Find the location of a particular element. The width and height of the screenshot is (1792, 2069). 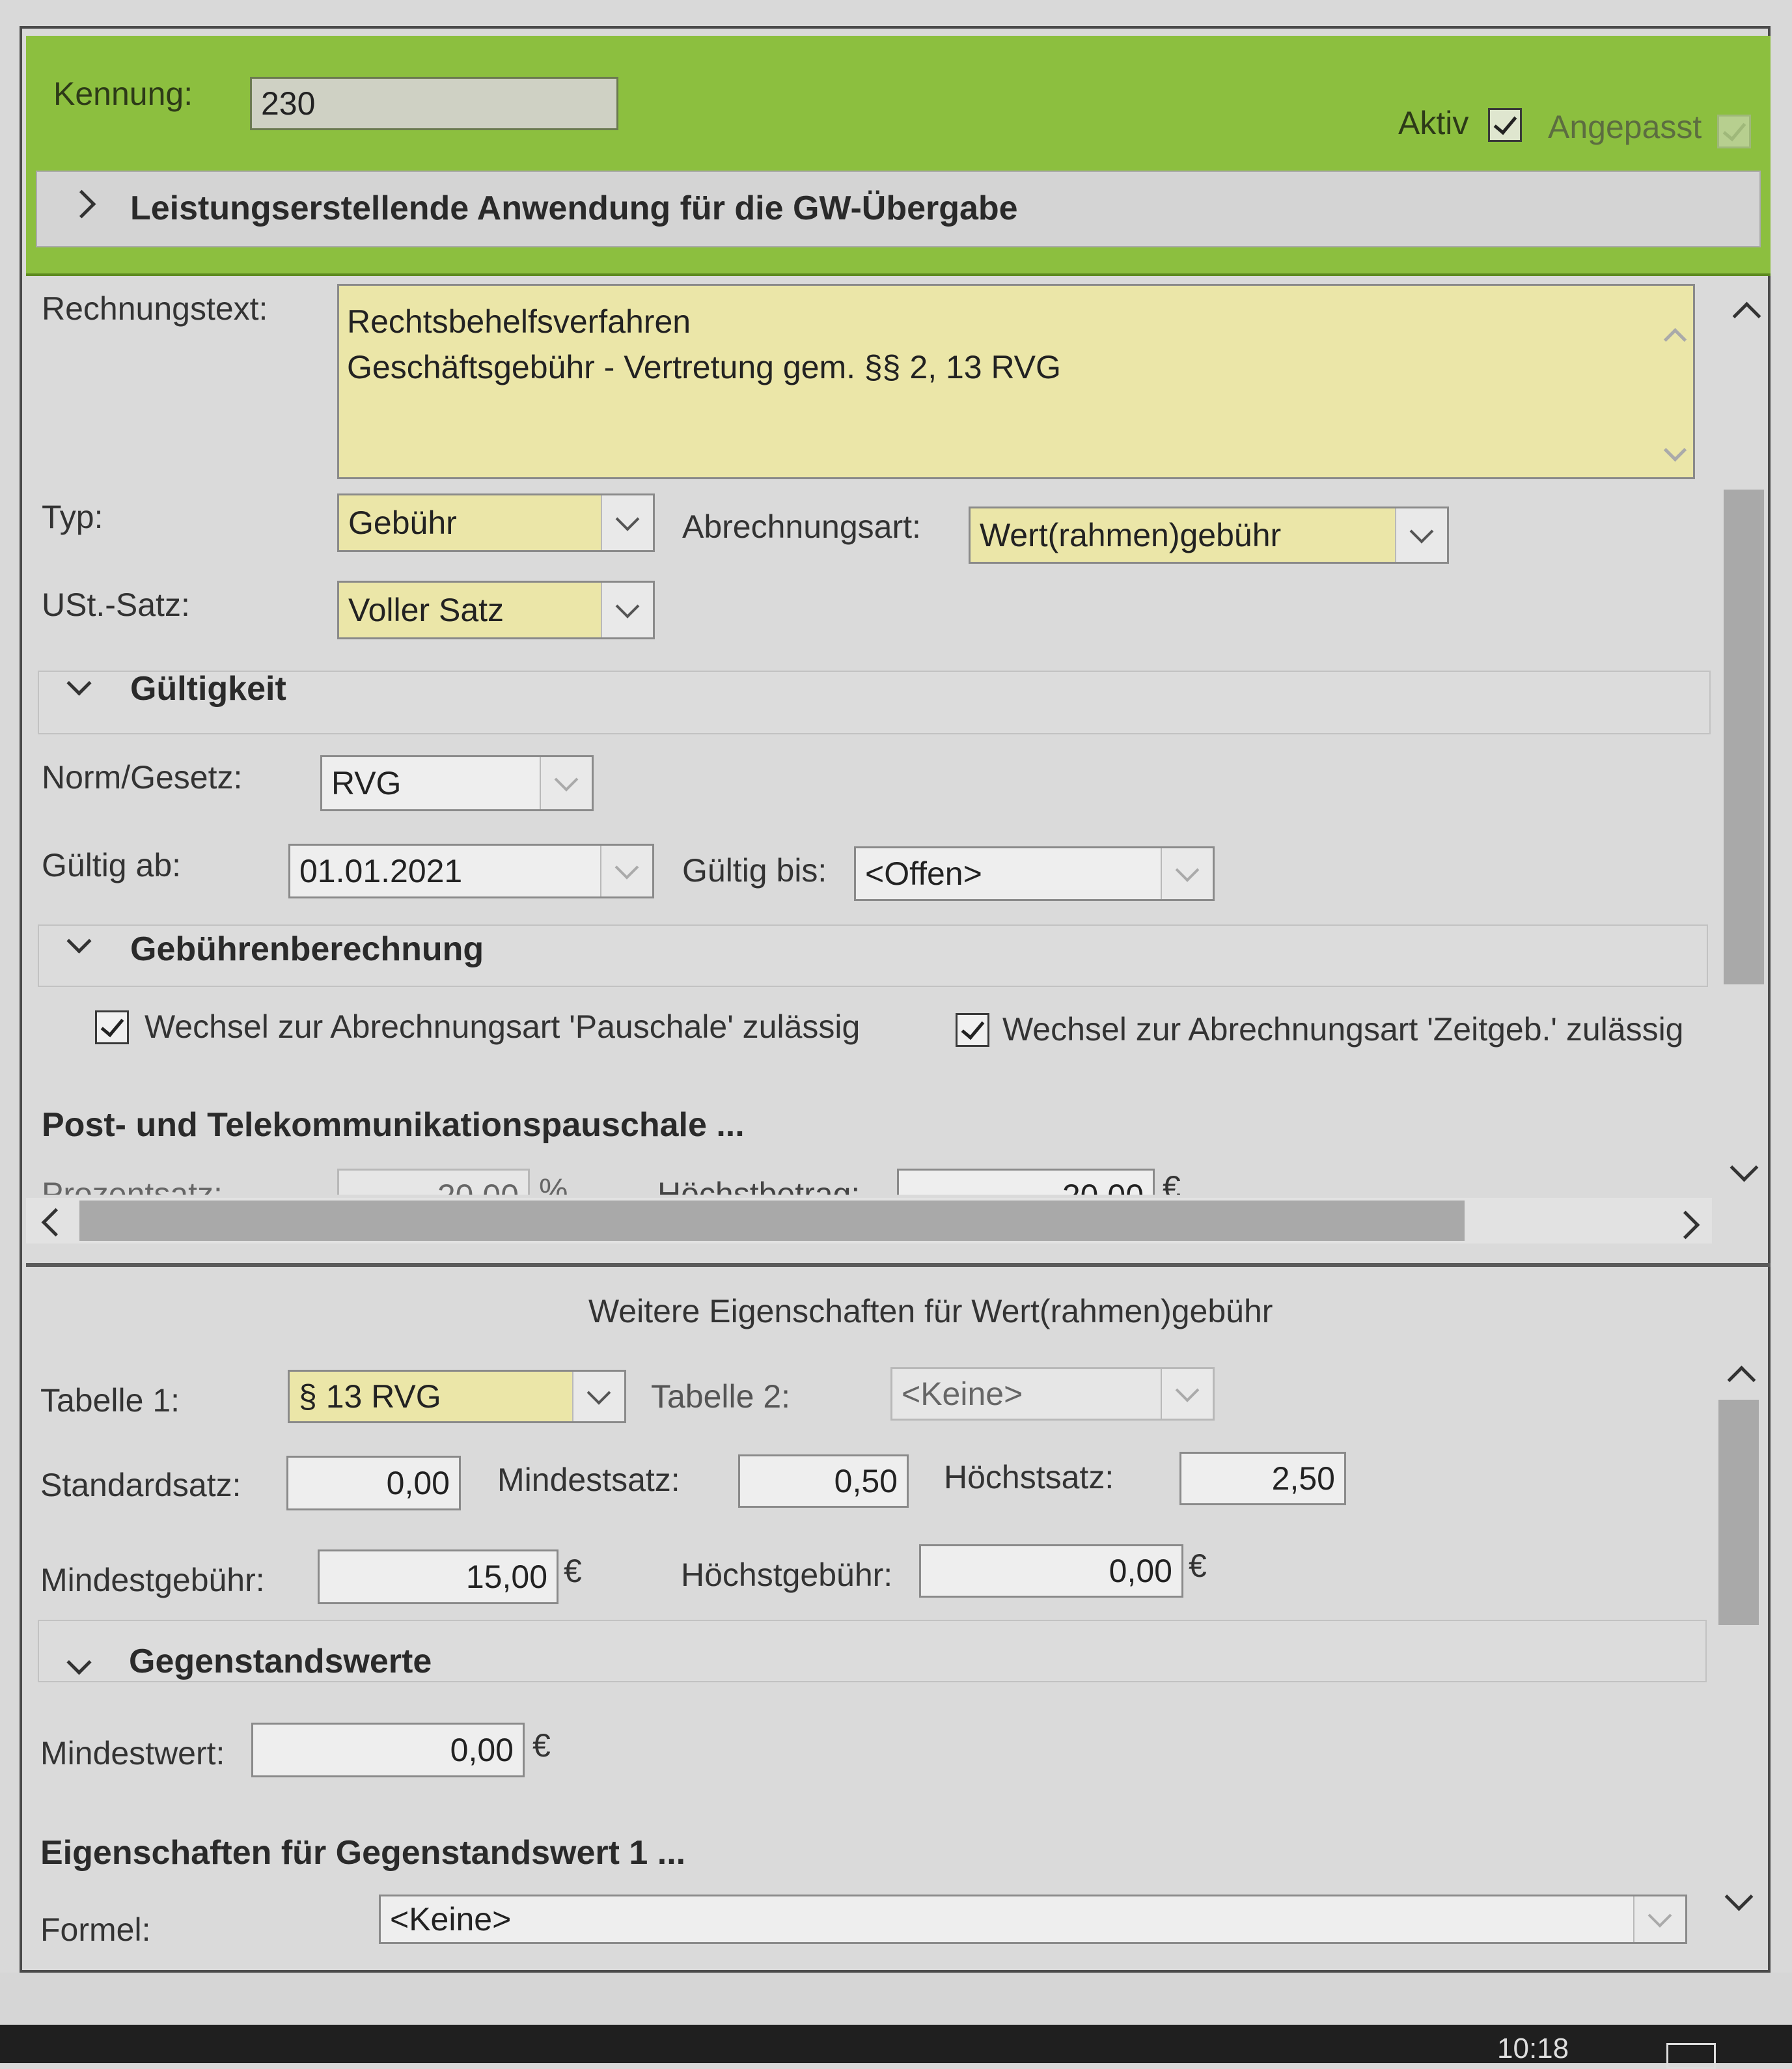

formel-label: Formel: is located at coordinates (95, 1929).